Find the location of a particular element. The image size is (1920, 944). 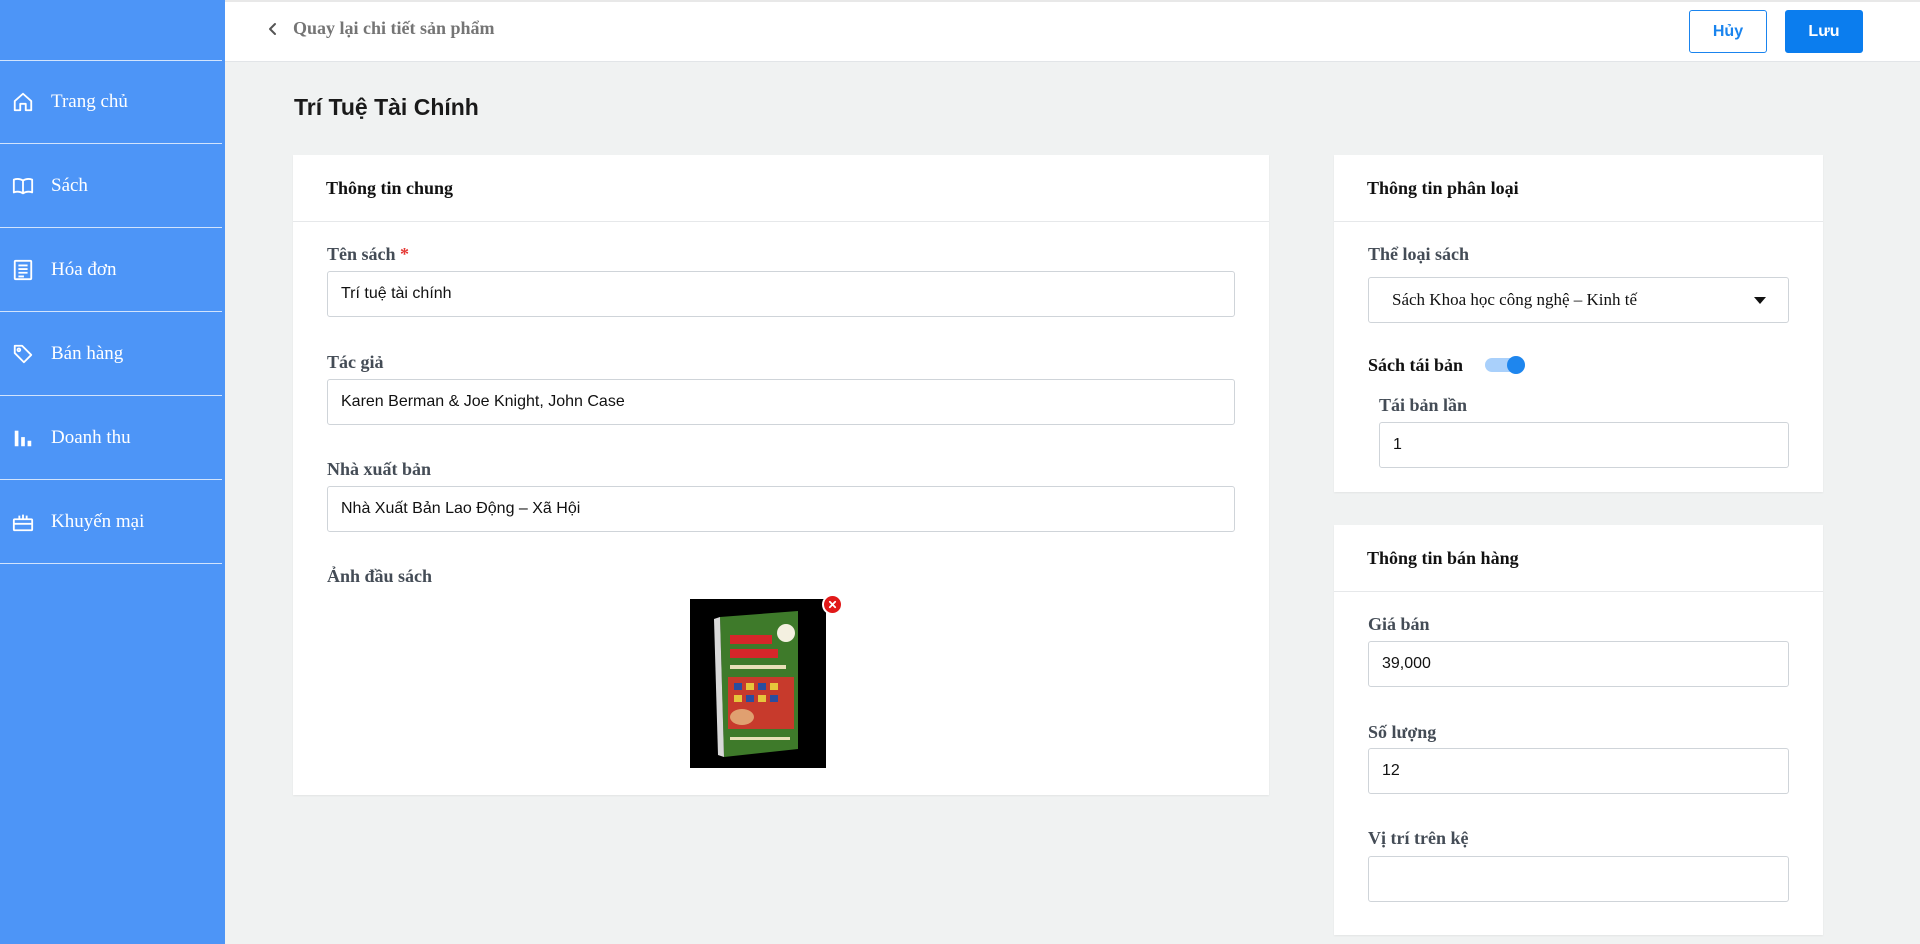

close-icon is located at coordinates (832, 604).